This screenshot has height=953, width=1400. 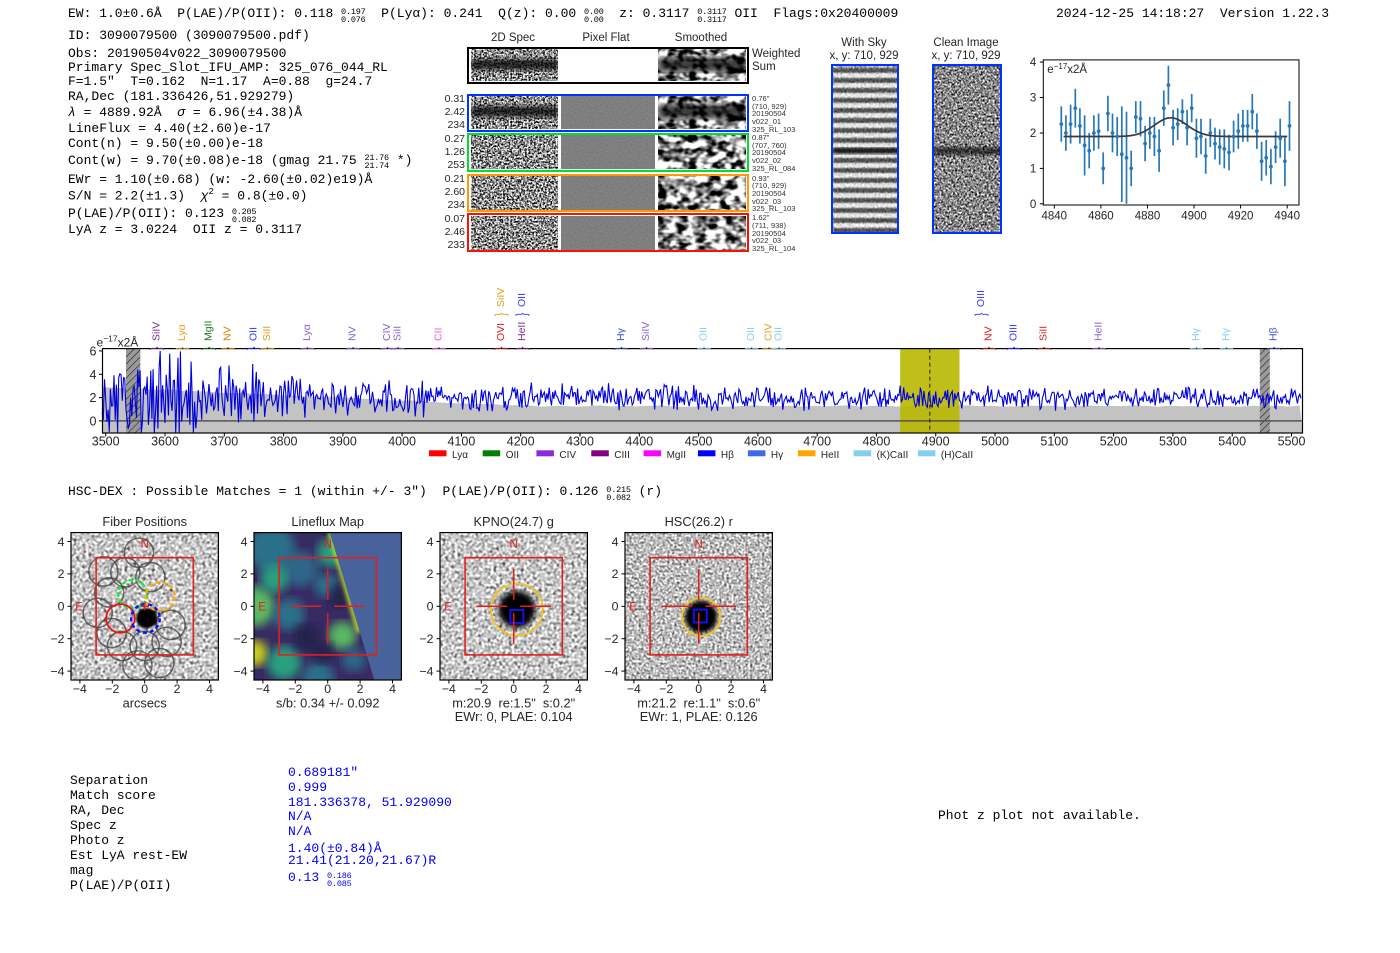 I want to click on svg-text: 4880, so click(x=1148, y=217).